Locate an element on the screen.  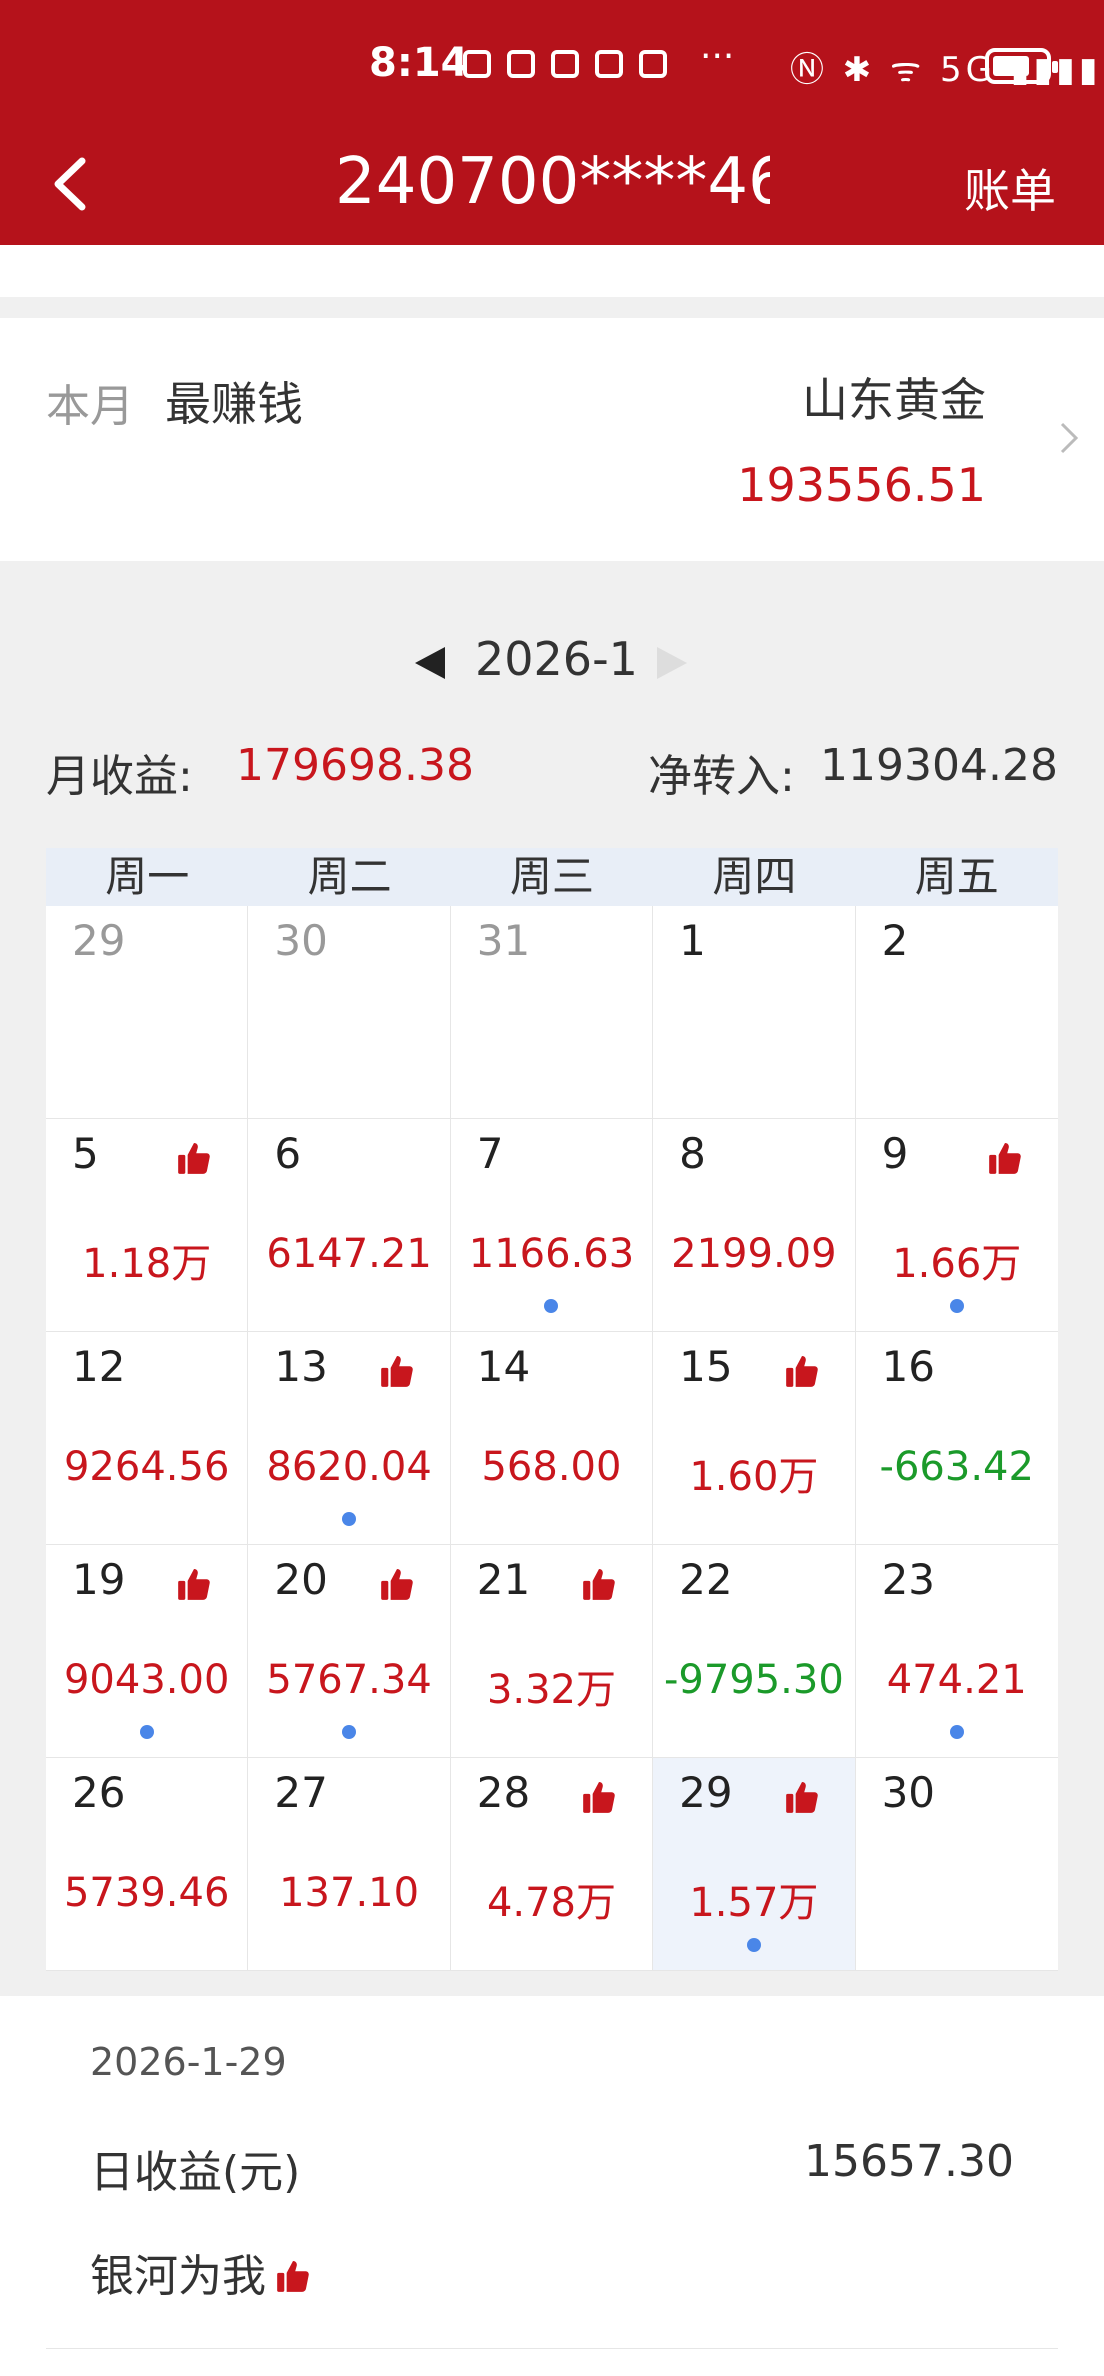
day-profit: 568.00 is located at coordinates (551, 1467).